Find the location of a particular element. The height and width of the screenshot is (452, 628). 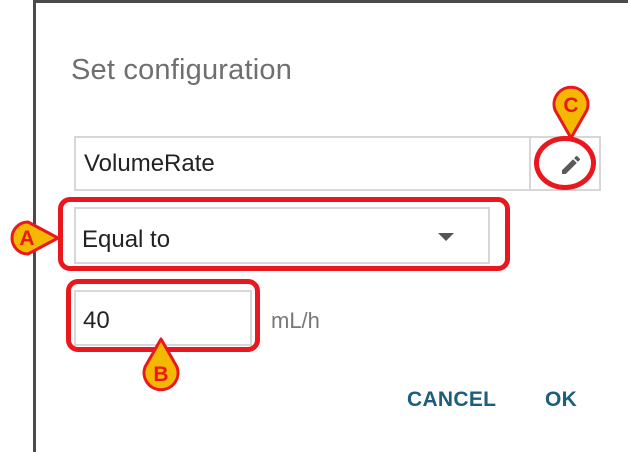

ok-button: OK is located at coordinates (561, 400).